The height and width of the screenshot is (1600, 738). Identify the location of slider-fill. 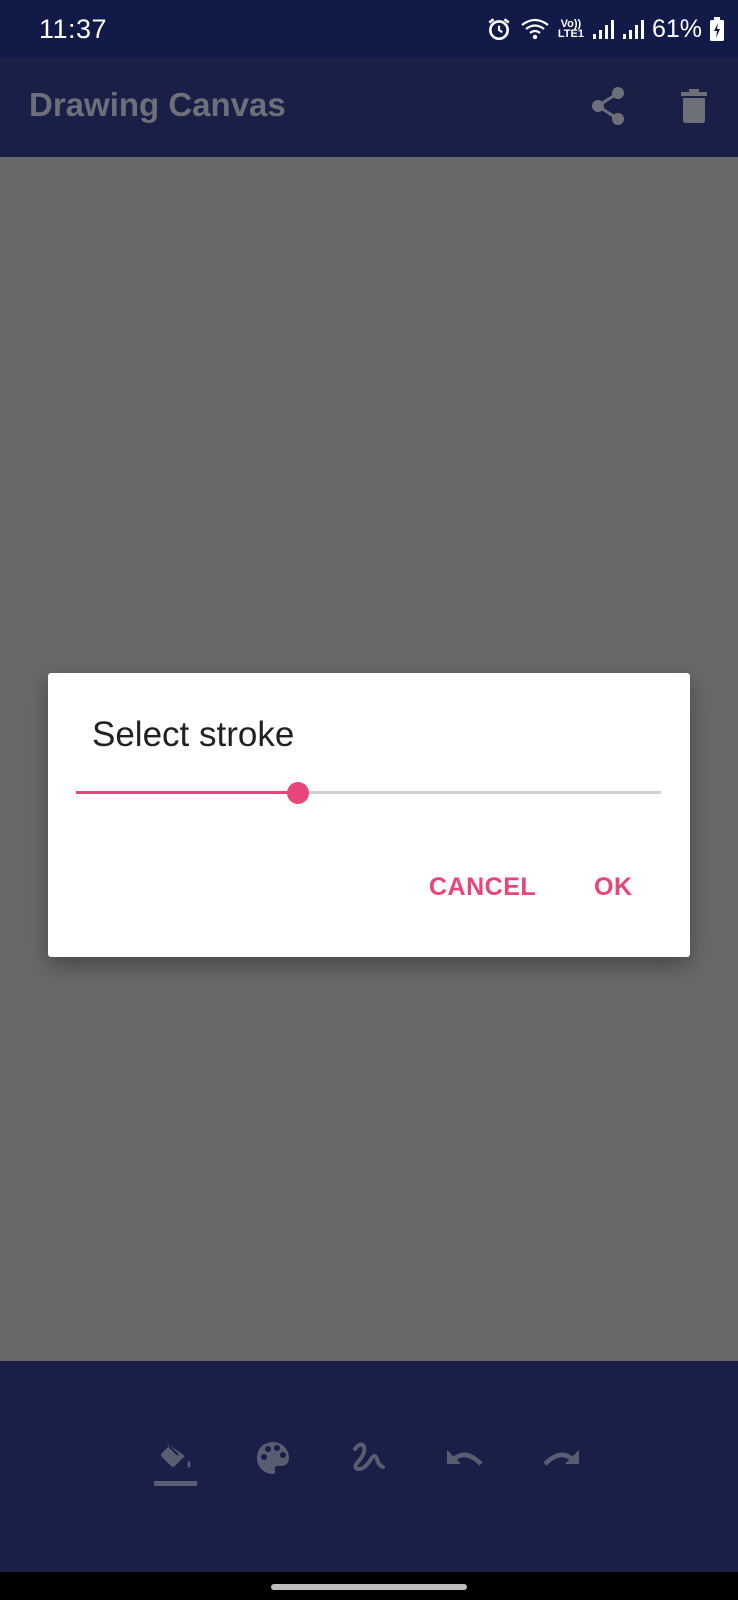
(187, 792).